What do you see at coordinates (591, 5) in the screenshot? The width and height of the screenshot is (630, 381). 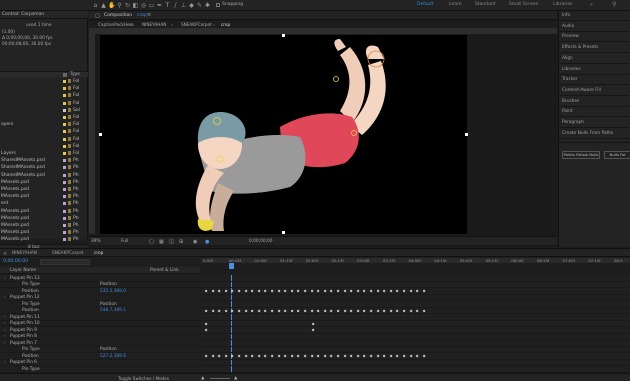 I see `more-workspaces-icon: »` at bounding box center [591, 5].